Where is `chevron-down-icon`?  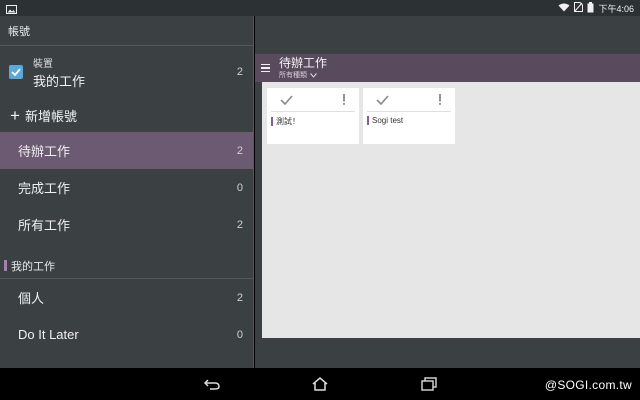
chevron-down-icon is located at coordinates (313, 75).